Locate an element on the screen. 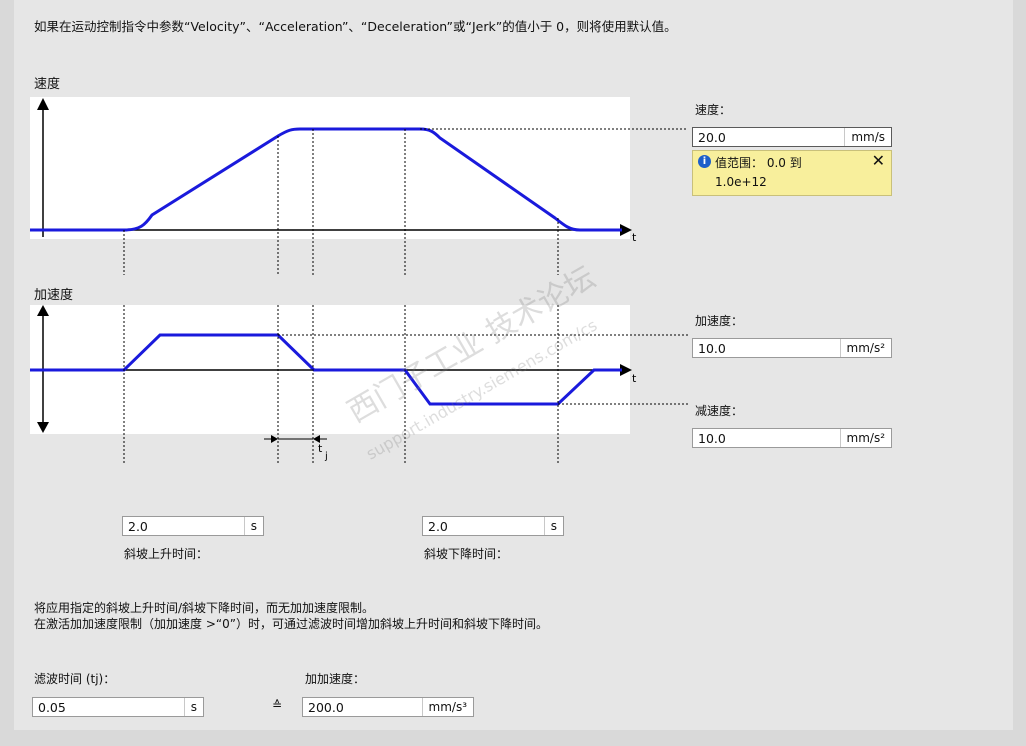 The image size is (1026, 746). filter-time-label: 滤波时间 (tj)： is located at coordinates (75, 679).